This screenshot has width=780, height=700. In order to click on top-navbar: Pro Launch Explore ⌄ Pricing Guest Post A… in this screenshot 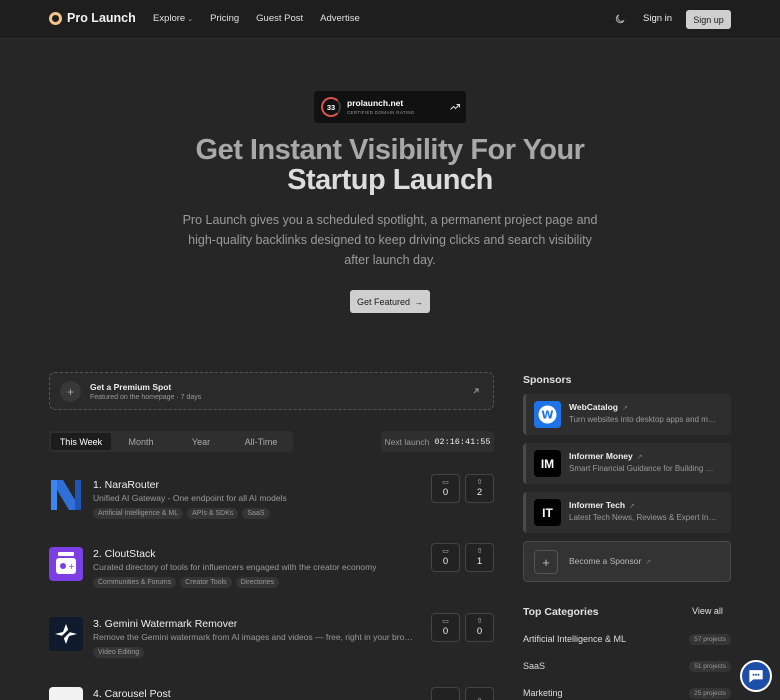, I will do `click(390, 19)`.